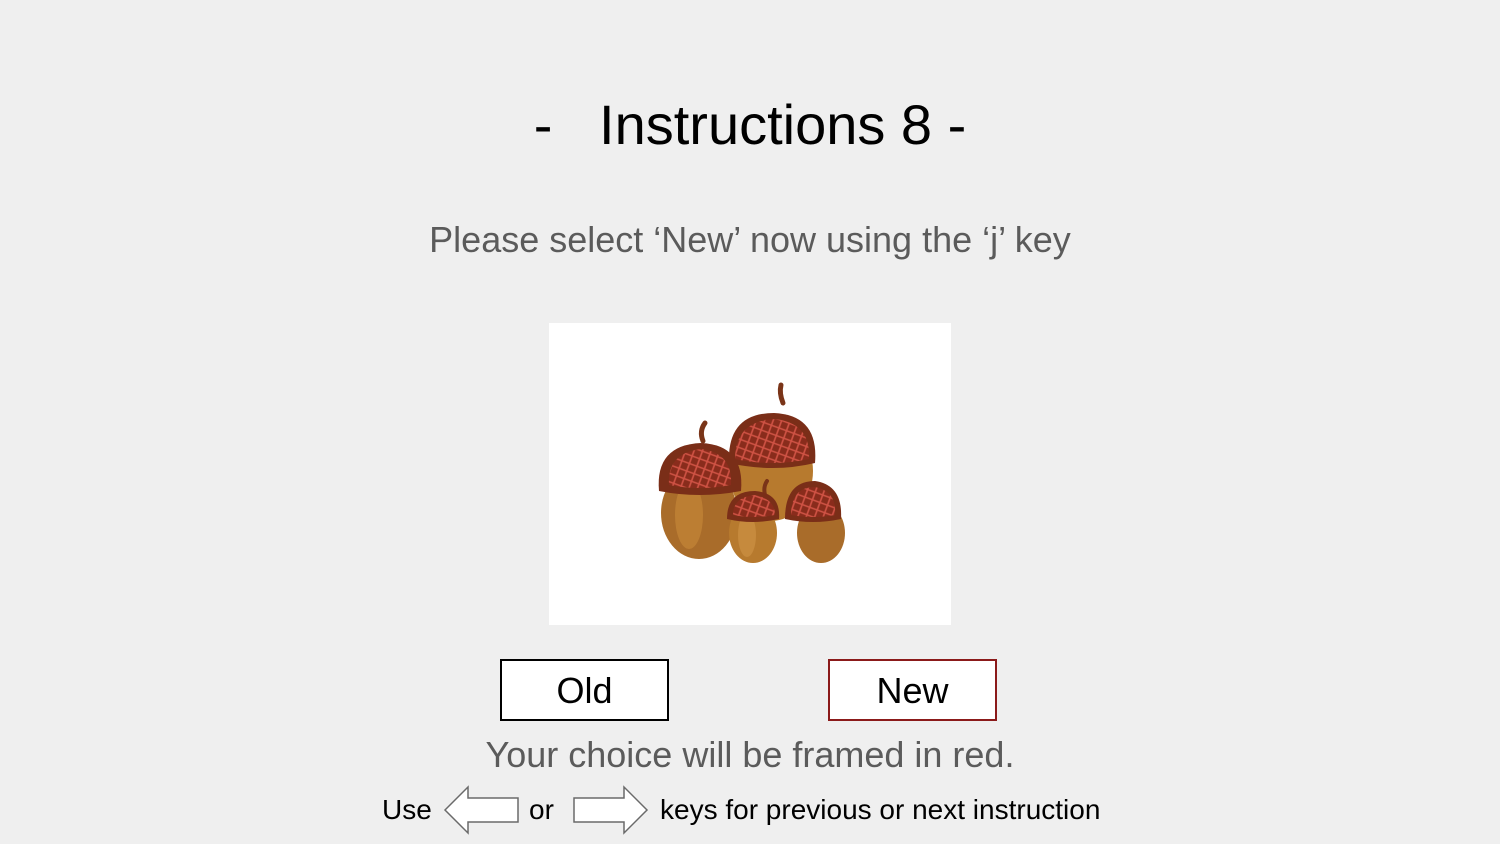 The width and height of the screenshot is (1500, 844). I want to click on stimulus-image, so click(750, 474).